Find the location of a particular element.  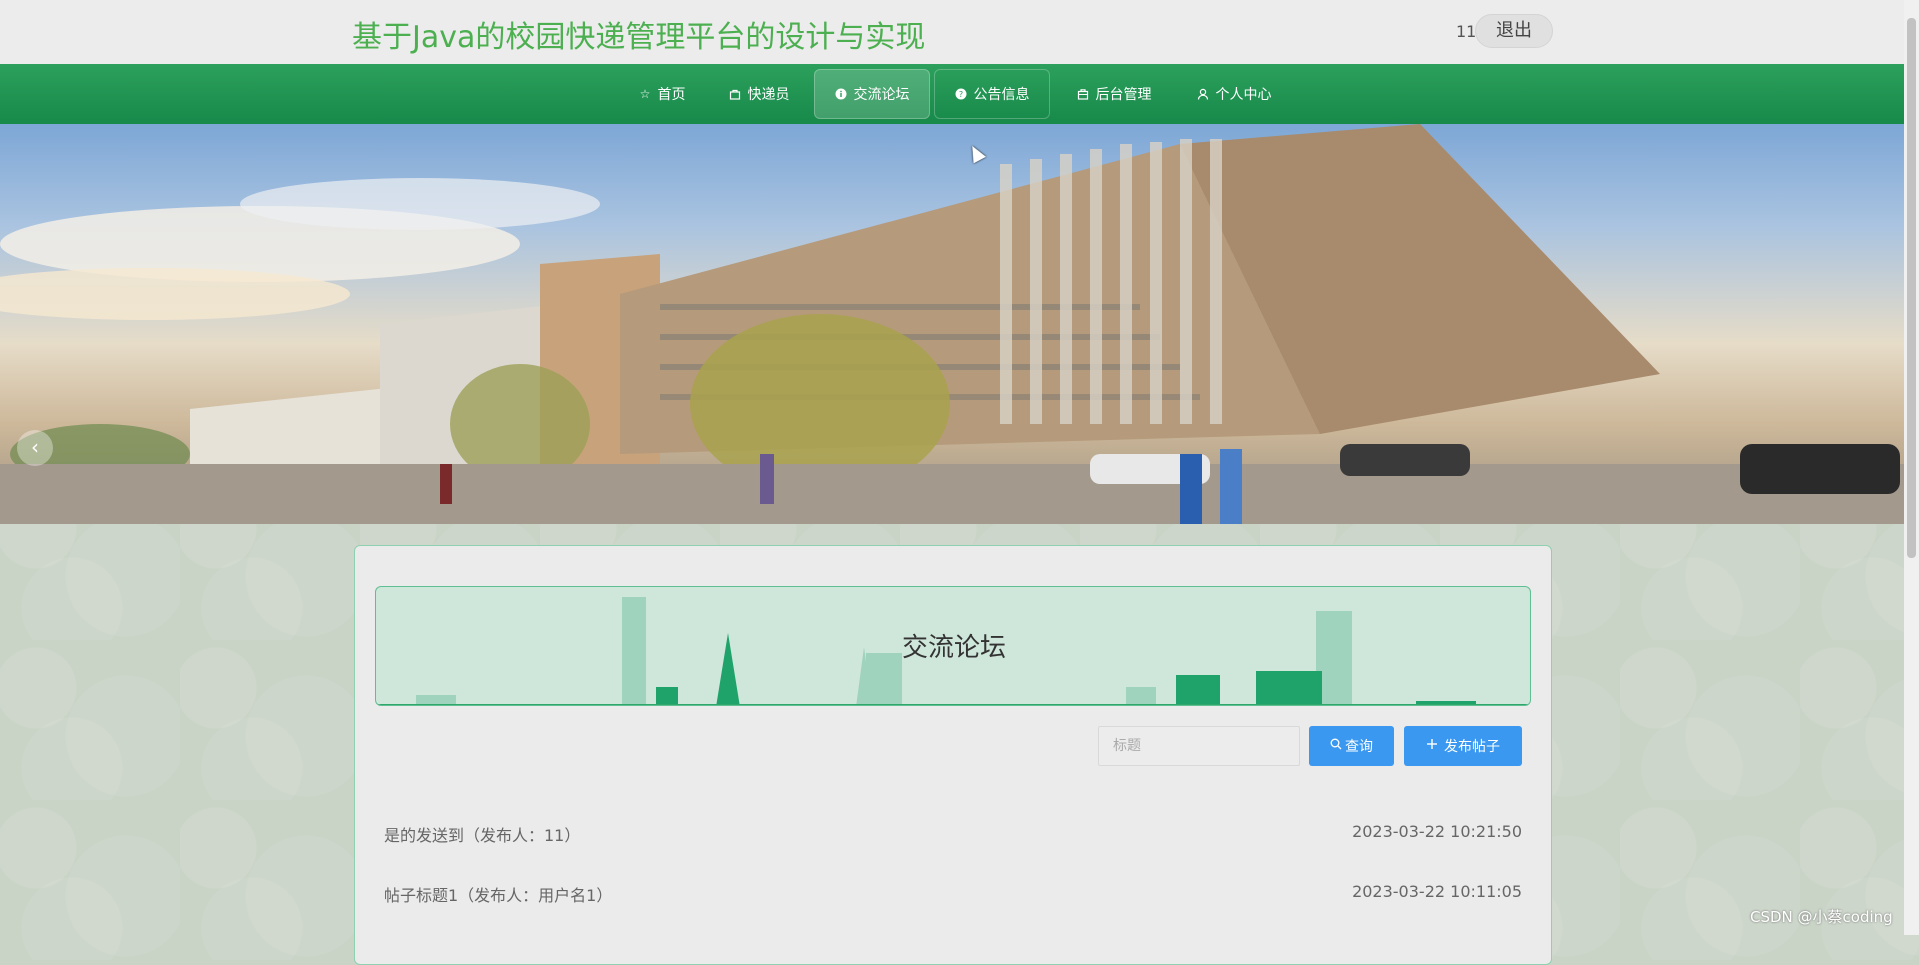

scrollbar-thumb is located at coordinates (1911, 288).